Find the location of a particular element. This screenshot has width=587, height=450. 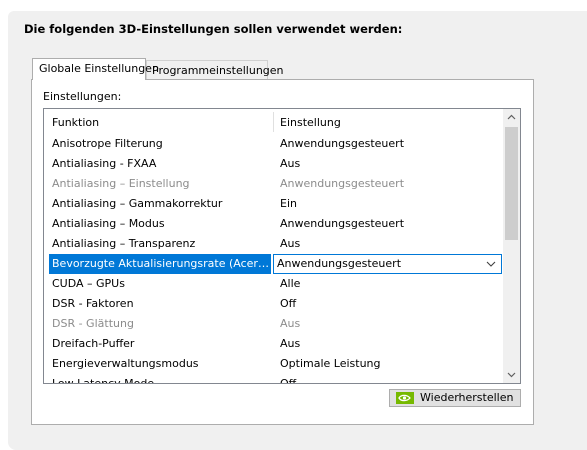

setting-name: Antialiasing – Transparenz is located at coordinates (124, 243).